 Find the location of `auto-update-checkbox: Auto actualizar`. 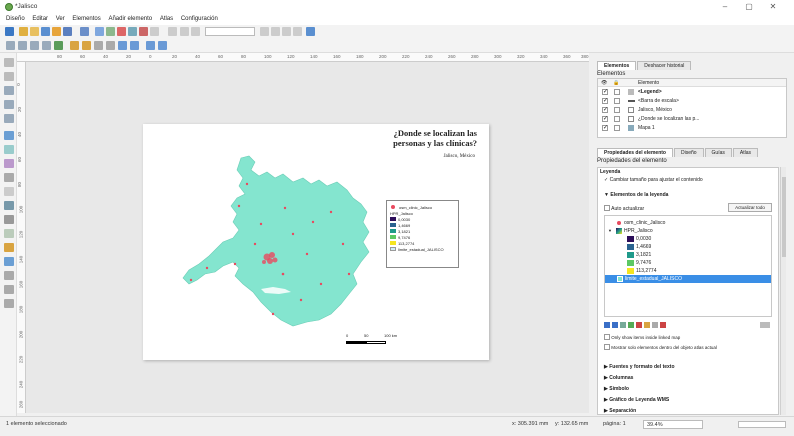

auto-update-checkbox: Auto actualizar is located at coordinates (624, 208).